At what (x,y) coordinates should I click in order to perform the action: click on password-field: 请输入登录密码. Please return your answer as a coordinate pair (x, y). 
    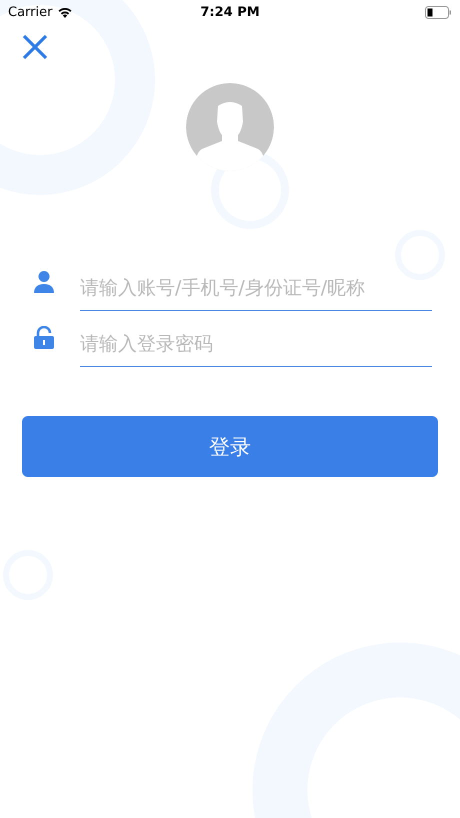
    Looking at the image, I should click on (256, 344).